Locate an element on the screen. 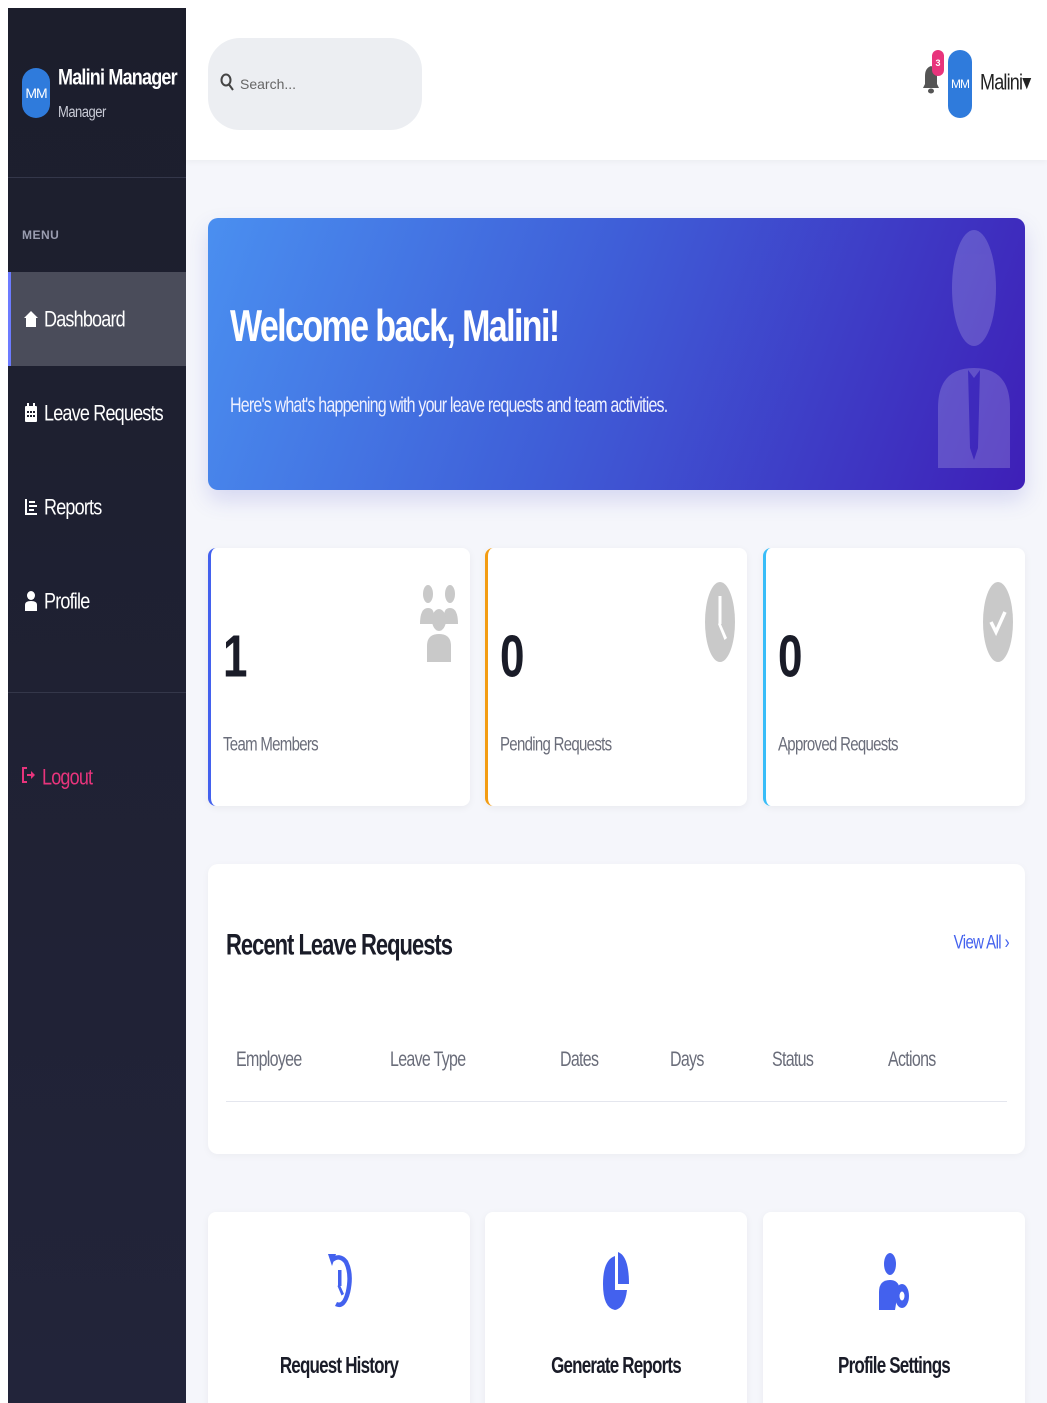 This screenshot has width=1047, height=1403. notification-badge: 3 is located at coordinates (938, 63).